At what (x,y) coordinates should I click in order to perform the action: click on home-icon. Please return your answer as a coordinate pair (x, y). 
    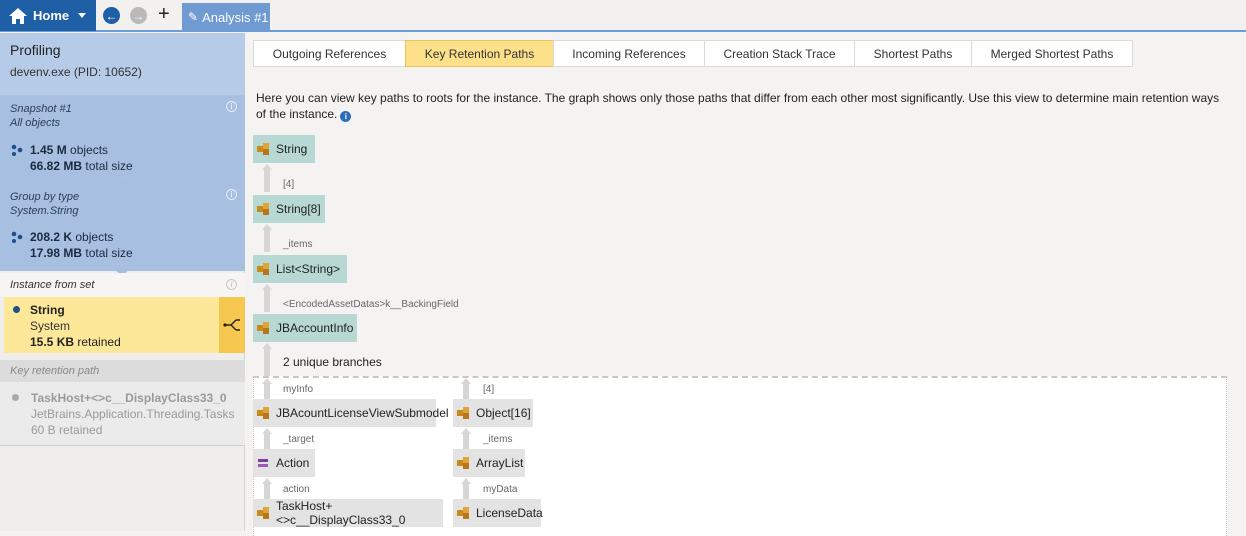
    Looking at the image, I should click on (18, 15).